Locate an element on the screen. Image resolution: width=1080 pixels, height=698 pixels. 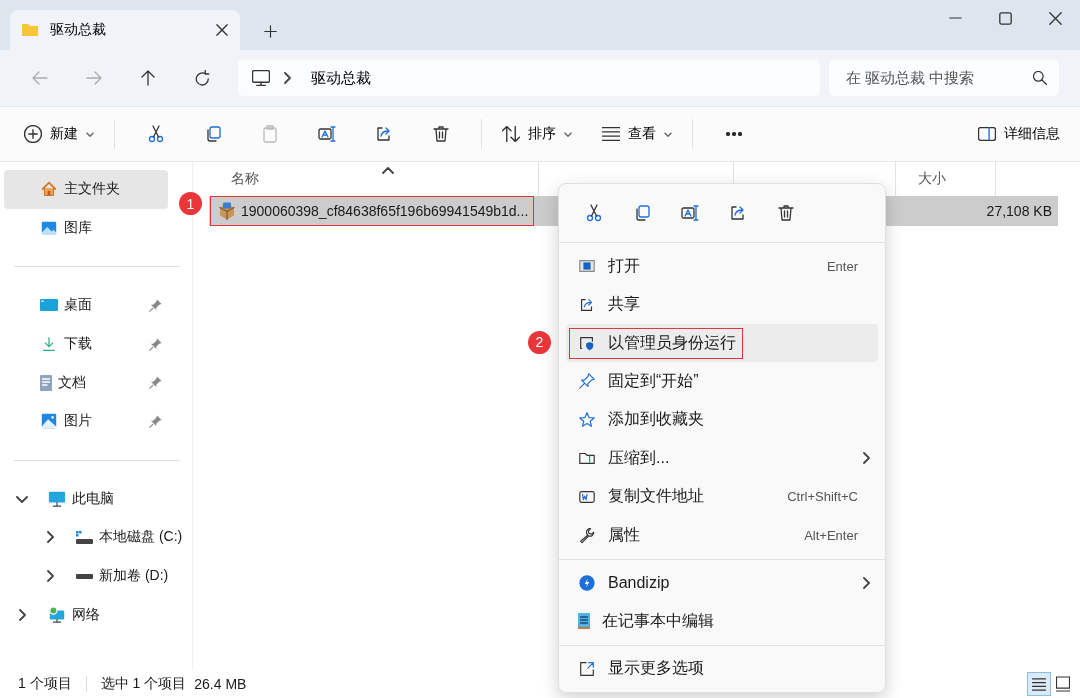
selection-size: 26.4 MB is located at coordinates (220, 684).